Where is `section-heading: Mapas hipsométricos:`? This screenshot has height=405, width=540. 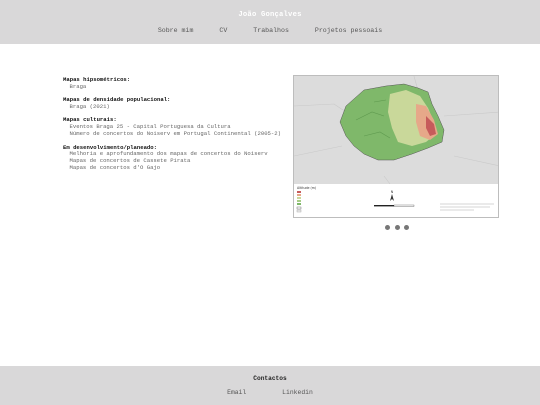 section-heading: Mapas hipsométricos: is located at coordinates (97, 79).